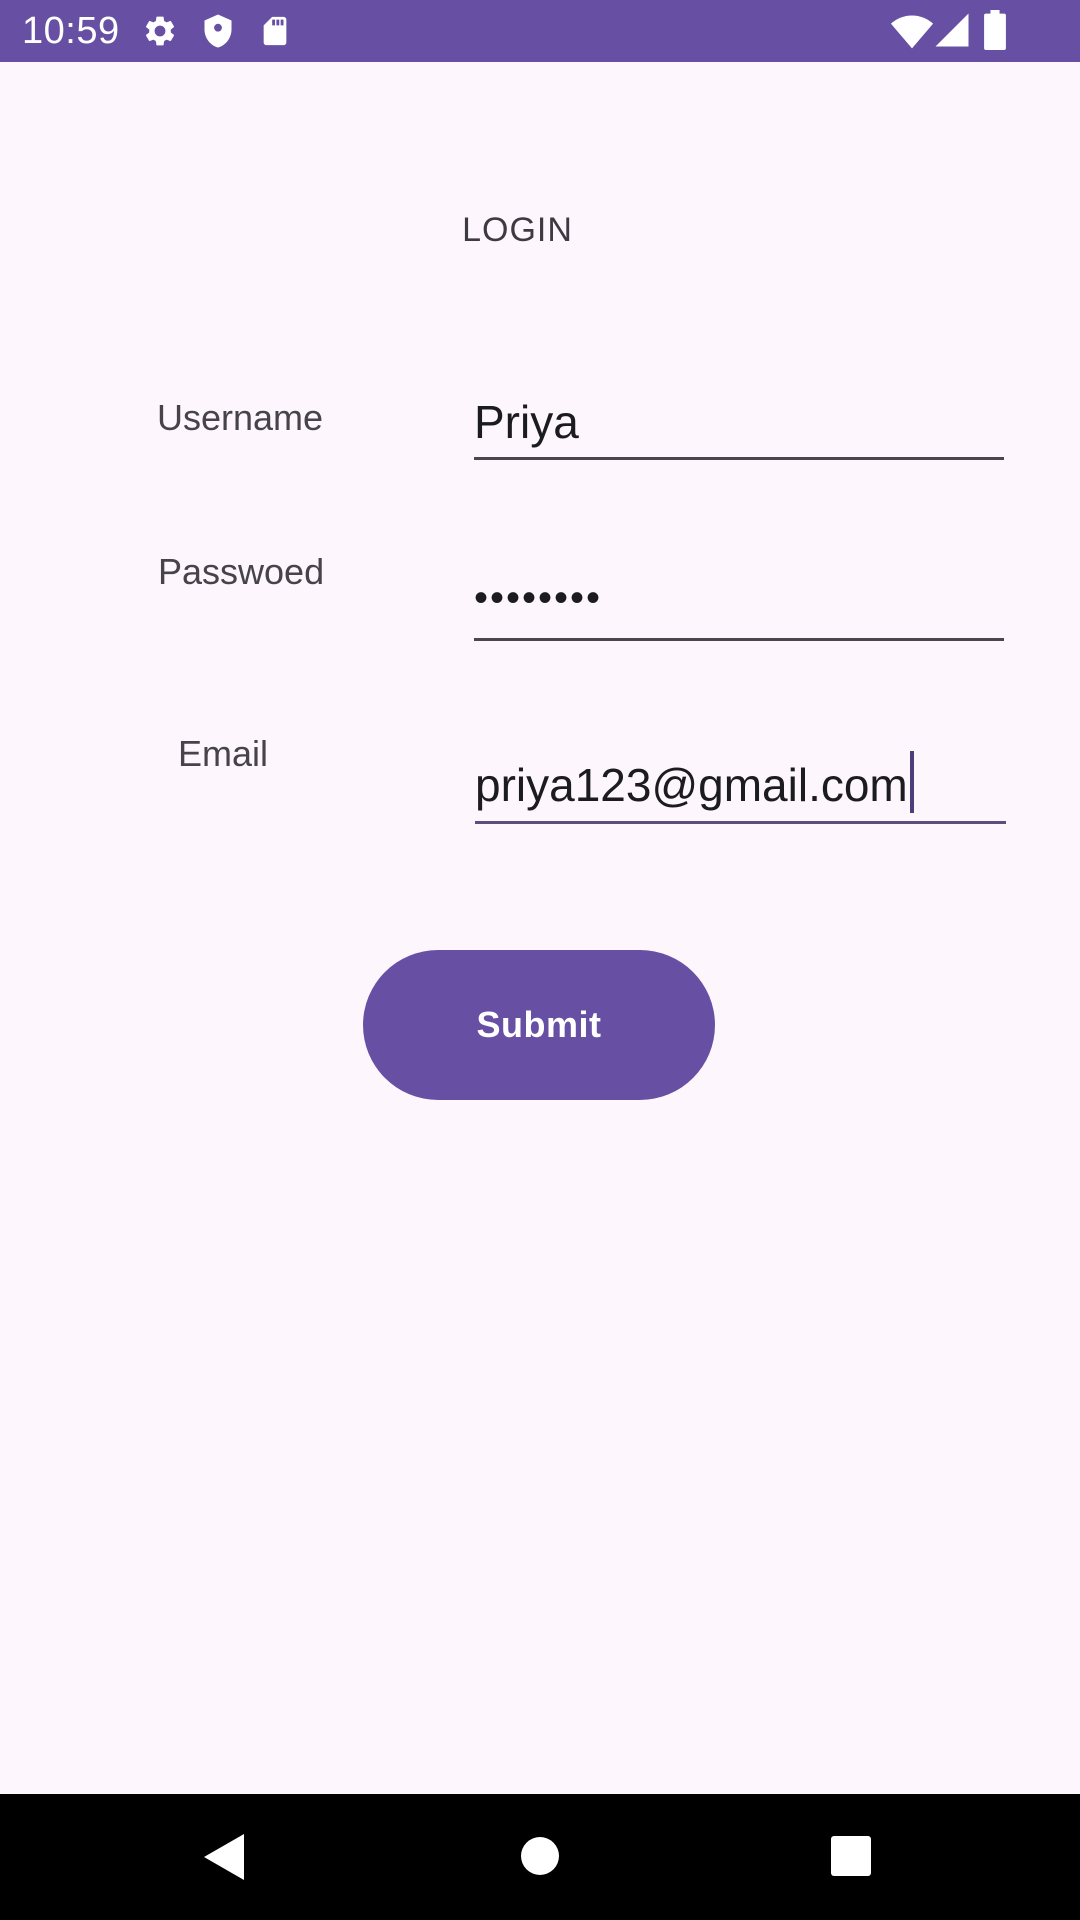  I want to click on email-value: priya123@gmail.com, so click(691, 785).